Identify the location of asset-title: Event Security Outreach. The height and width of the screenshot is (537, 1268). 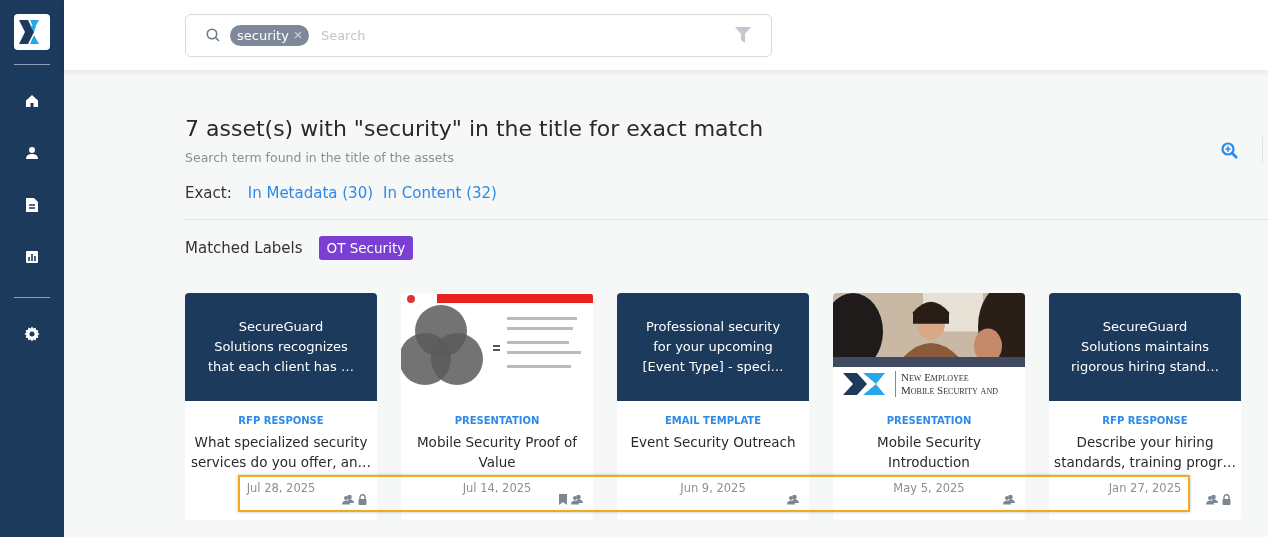
(713, 442).